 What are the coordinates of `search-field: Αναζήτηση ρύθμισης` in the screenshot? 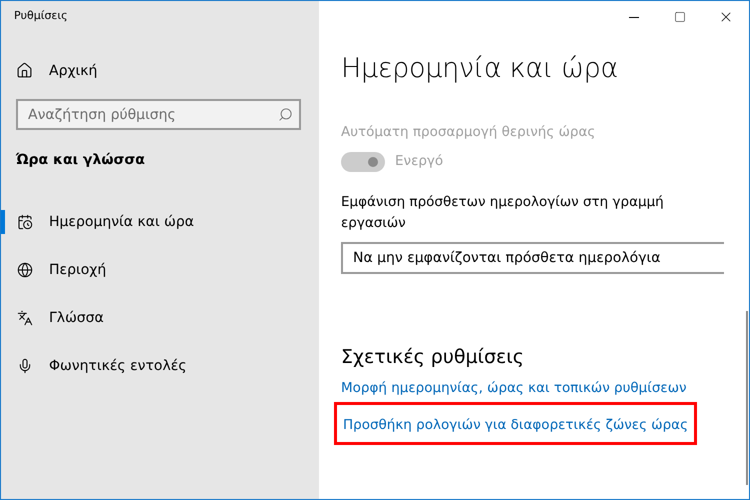 It's located at (158, 114).